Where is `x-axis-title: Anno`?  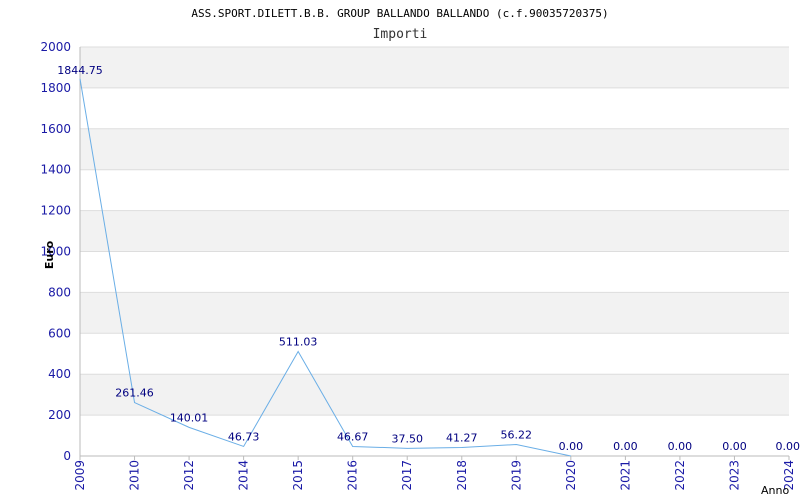 x-axis-title: Anno is located at coordinates (775, 490).